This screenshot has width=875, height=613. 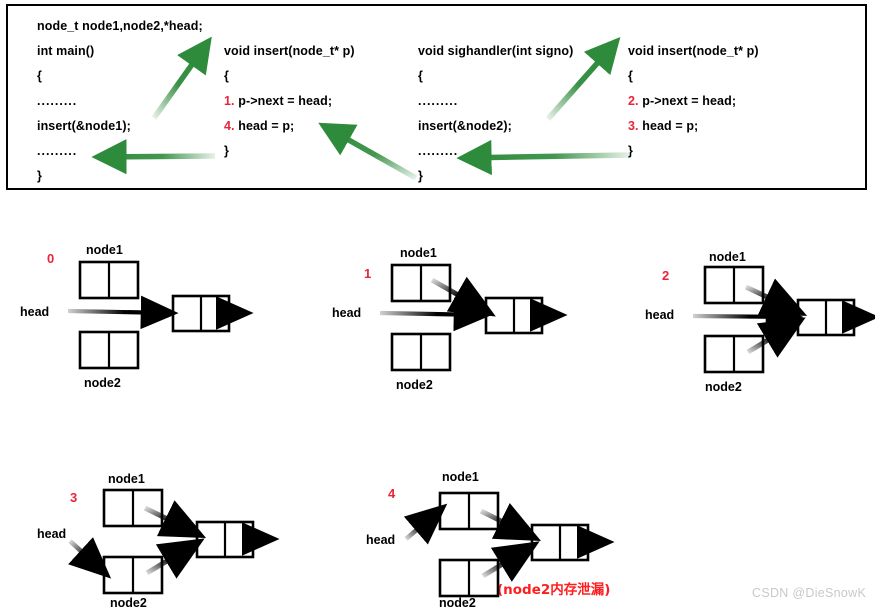 I want to click on step-number: 3., so click(x=633, y=126).